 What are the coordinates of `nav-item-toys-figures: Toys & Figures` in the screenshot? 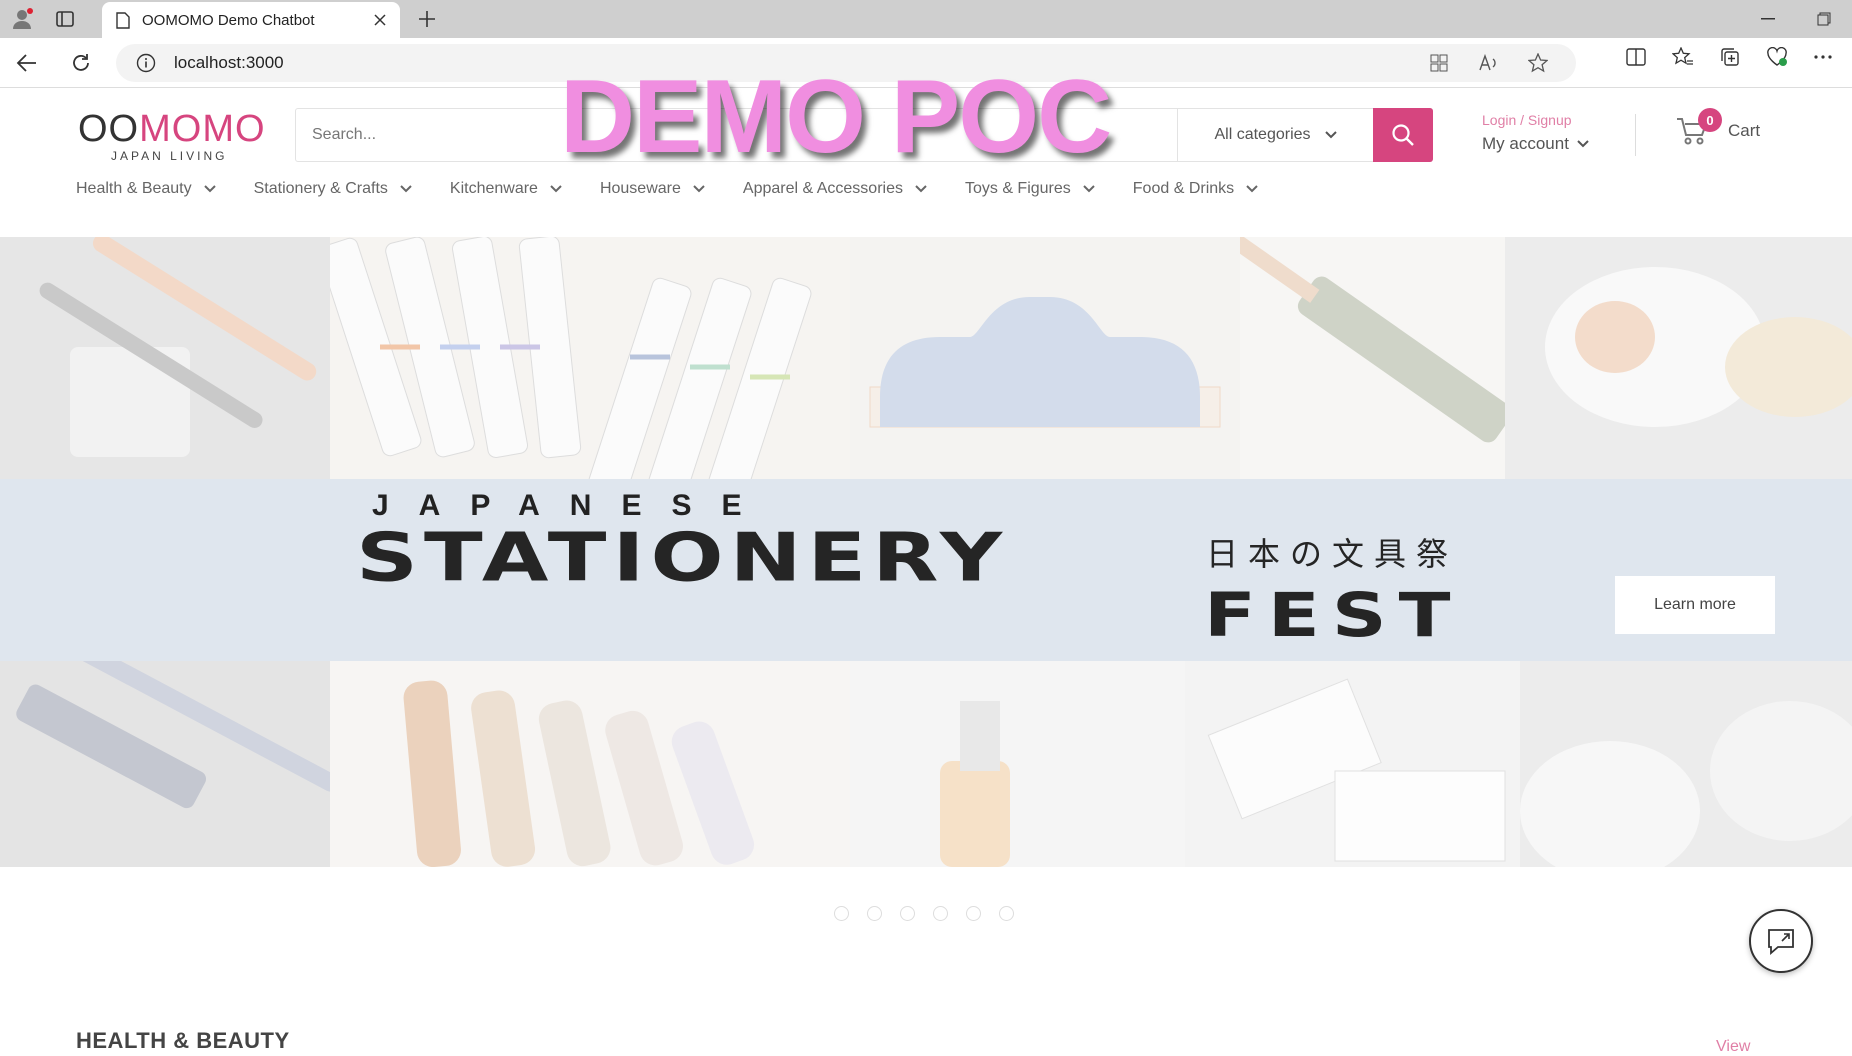 It's located at (1030, 189).